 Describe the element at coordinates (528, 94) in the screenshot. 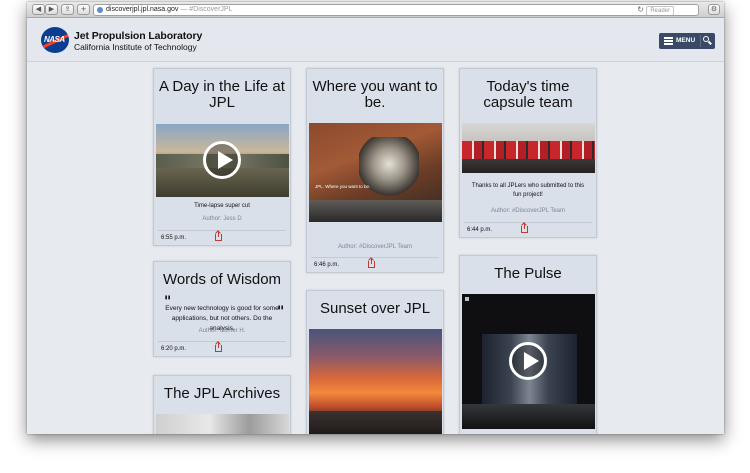

I see `card-title: Today's time capsule team` at that location.